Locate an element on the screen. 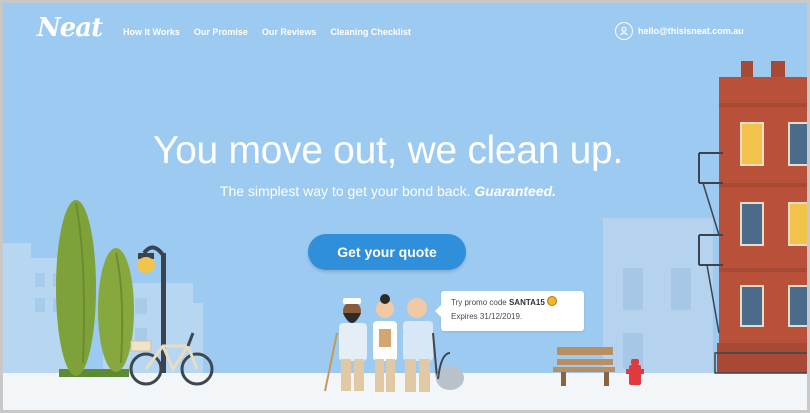  nav-link-how-it-works: How It Works is located at coordinates (151, 32).